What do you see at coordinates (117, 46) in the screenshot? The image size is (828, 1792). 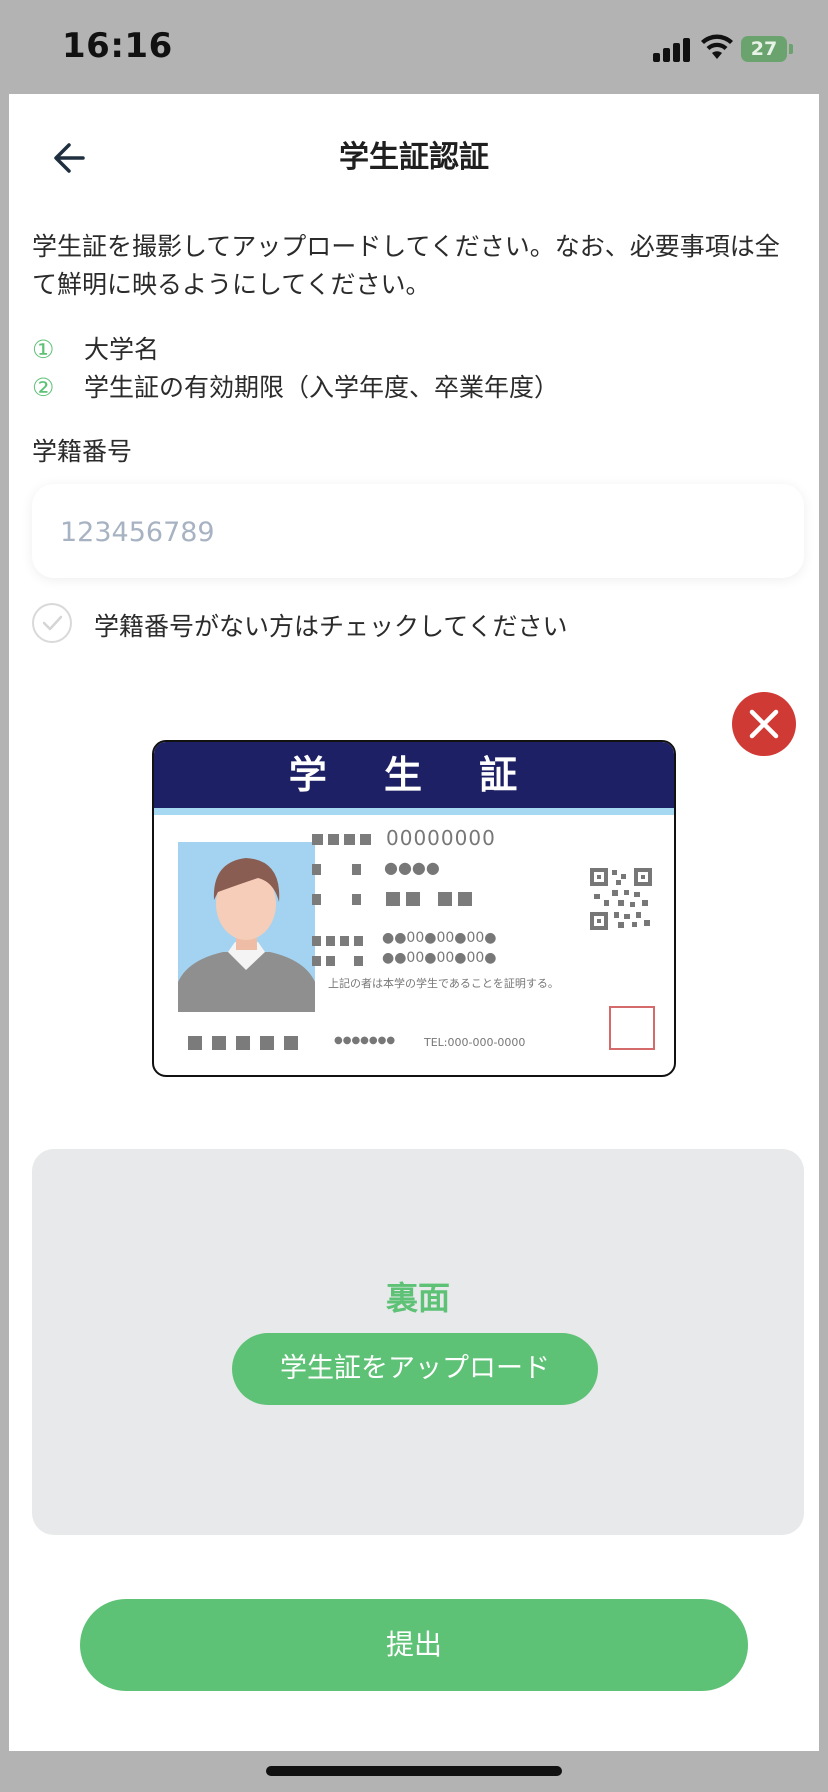 I see `status-time: 16:16` at bounding box center [117, 46].